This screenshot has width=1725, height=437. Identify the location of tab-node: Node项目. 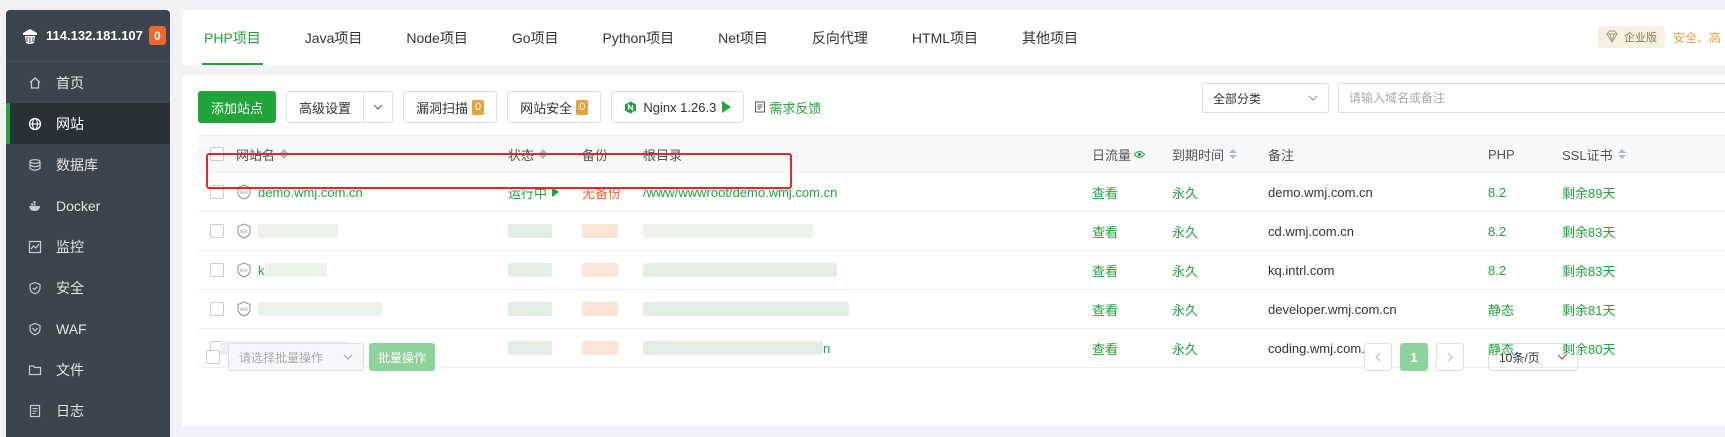
(436, 37).